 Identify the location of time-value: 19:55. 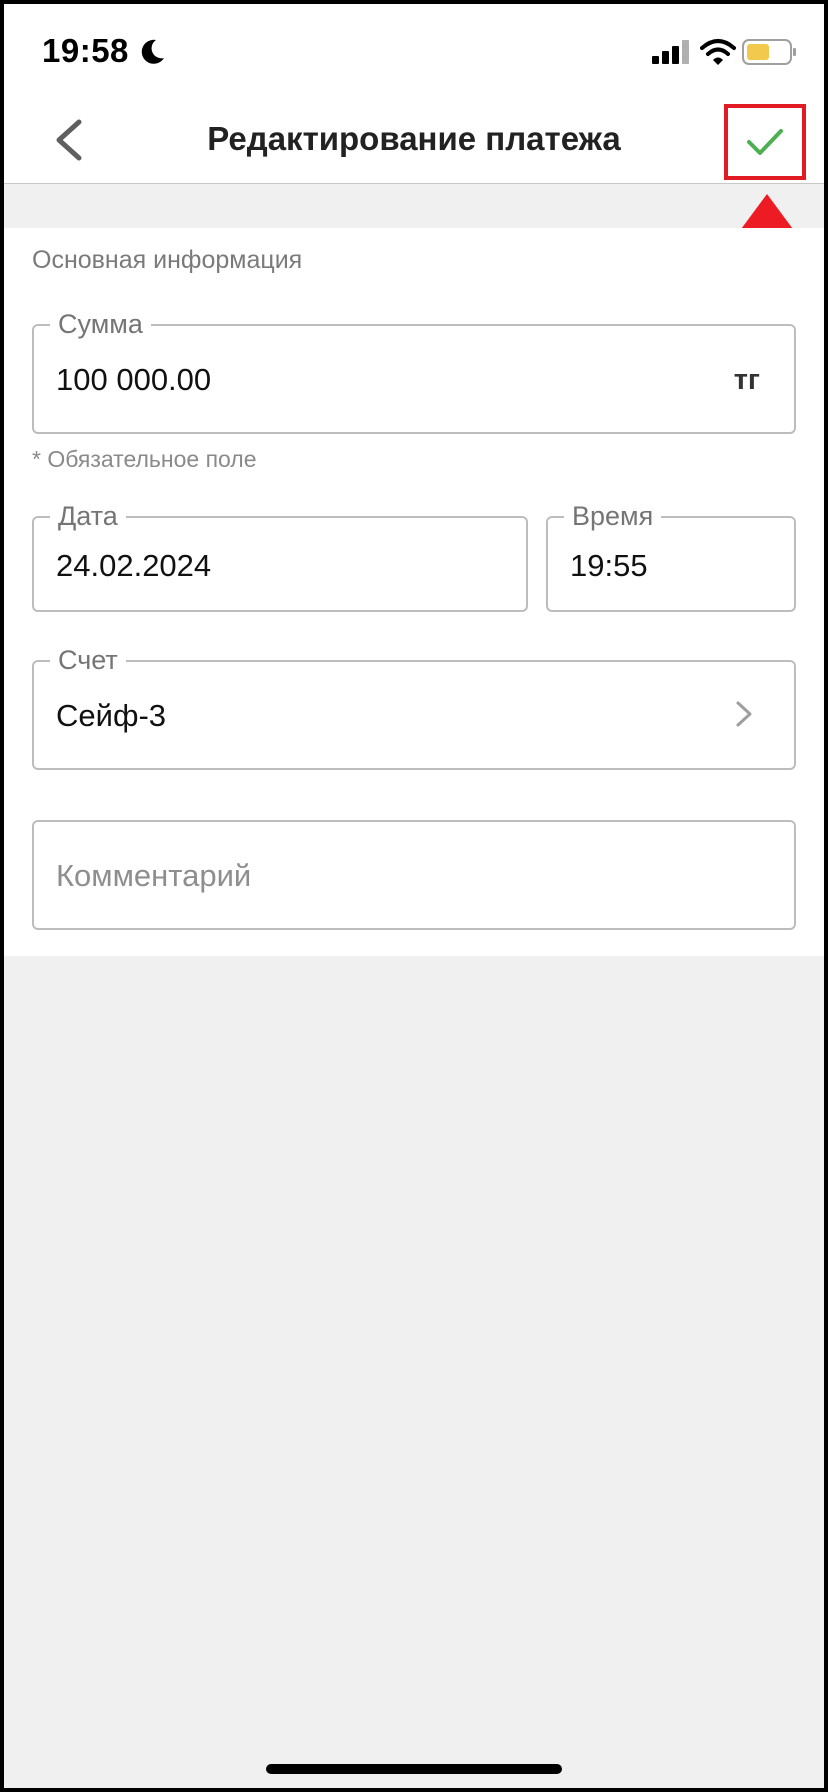
(609, 565).